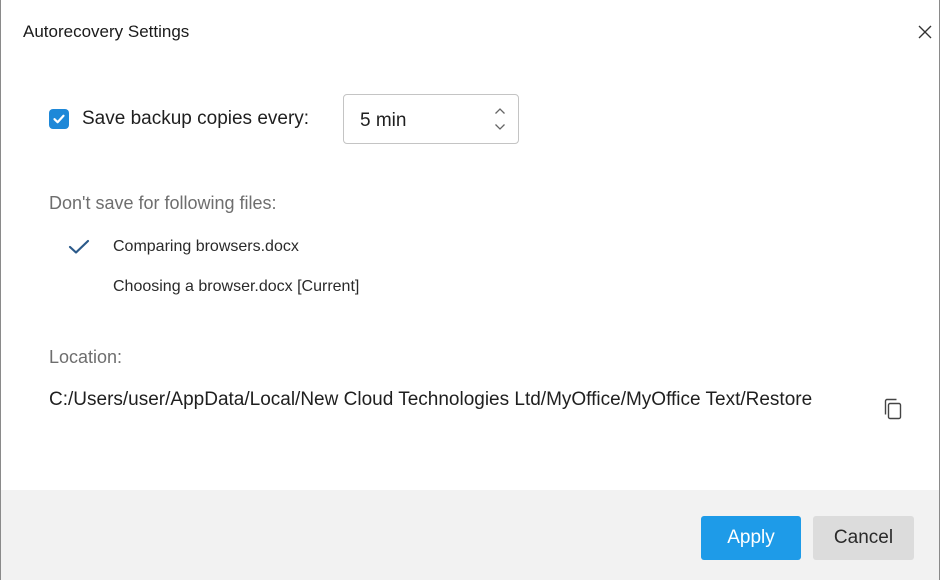 This screenshot has width=940, height=580. What do you see at coordinates (431, 119) in the screenshot?
I see `backup-interval-spinner: 5 min` at bounding box center [431, 119].